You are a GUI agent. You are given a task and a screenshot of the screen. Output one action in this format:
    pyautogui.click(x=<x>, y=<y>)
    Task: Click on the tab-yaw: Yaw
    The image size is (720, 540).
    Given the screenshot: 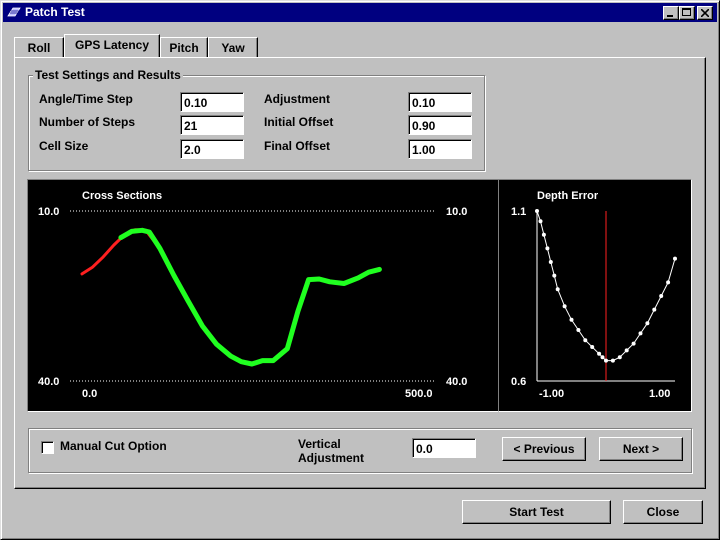 What is the action you would take?
    pyautogui.click(x=233, y=47)
    